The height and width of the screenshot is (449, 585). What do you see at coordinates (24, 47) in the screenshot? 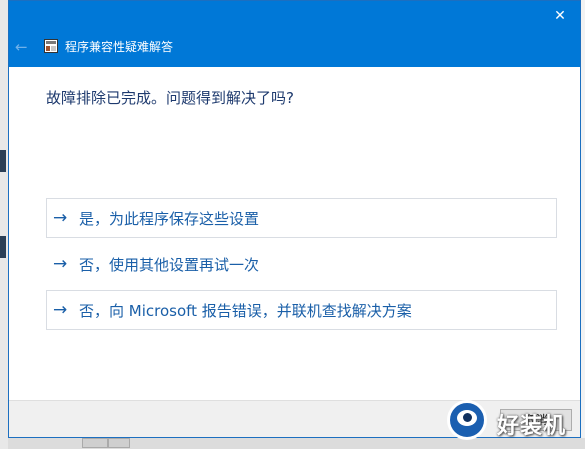
I see `back-arrow-icon: ←` at bounding box center [24, 47].